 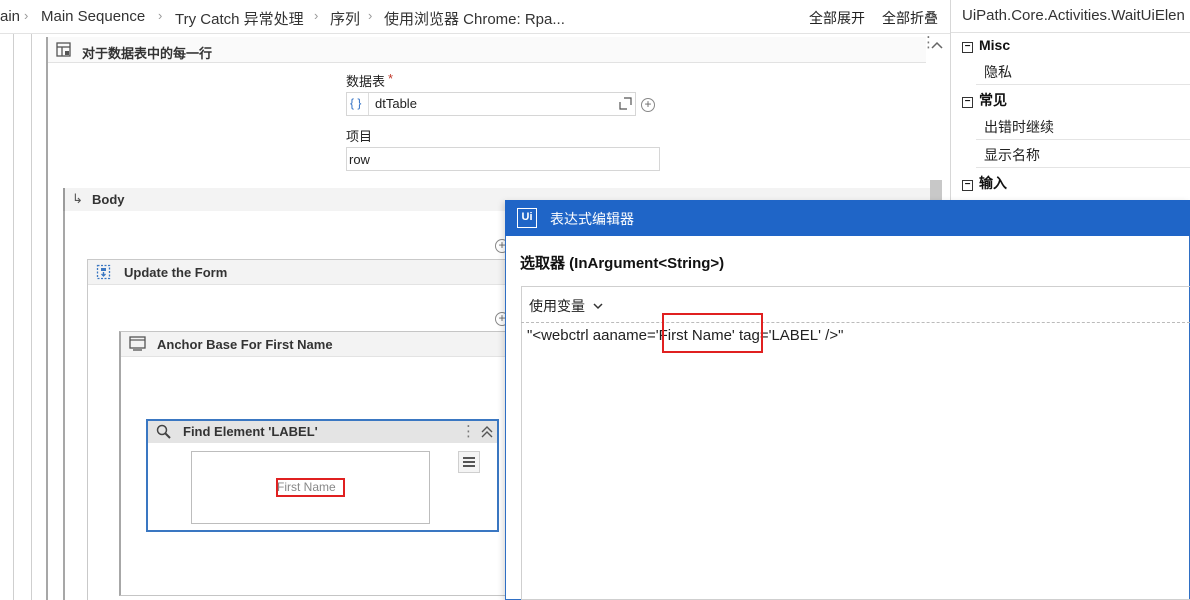 I want to click on for-each-row-icon, so click(x=63, y=49).